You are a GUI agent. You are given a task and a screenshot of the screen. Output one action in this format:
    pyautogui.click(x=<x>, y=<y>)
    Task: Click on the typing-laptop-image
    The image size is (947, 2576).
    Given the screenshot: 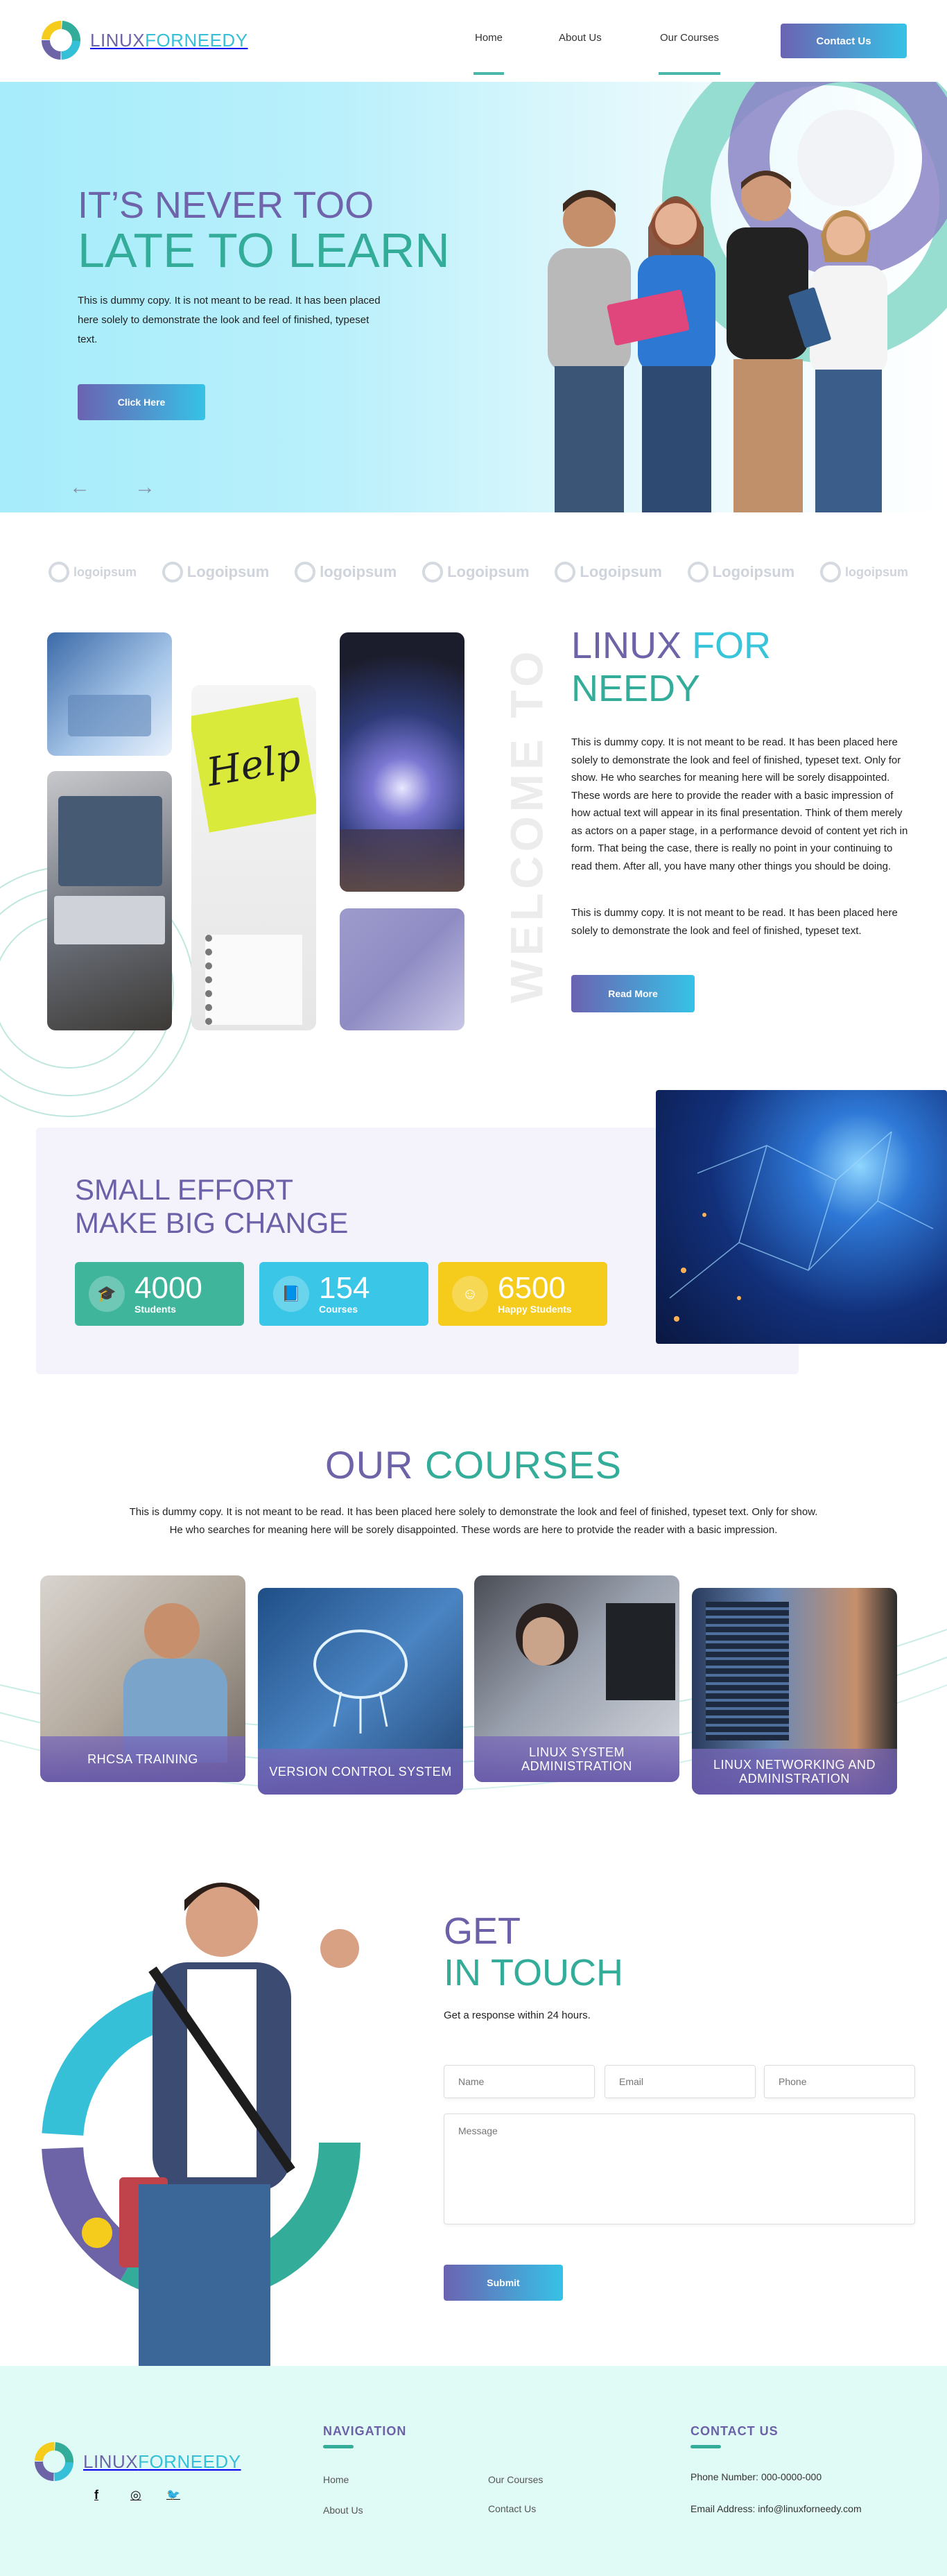 What is the action you would take?
    pyautogui.click(x=109, y=900)
    